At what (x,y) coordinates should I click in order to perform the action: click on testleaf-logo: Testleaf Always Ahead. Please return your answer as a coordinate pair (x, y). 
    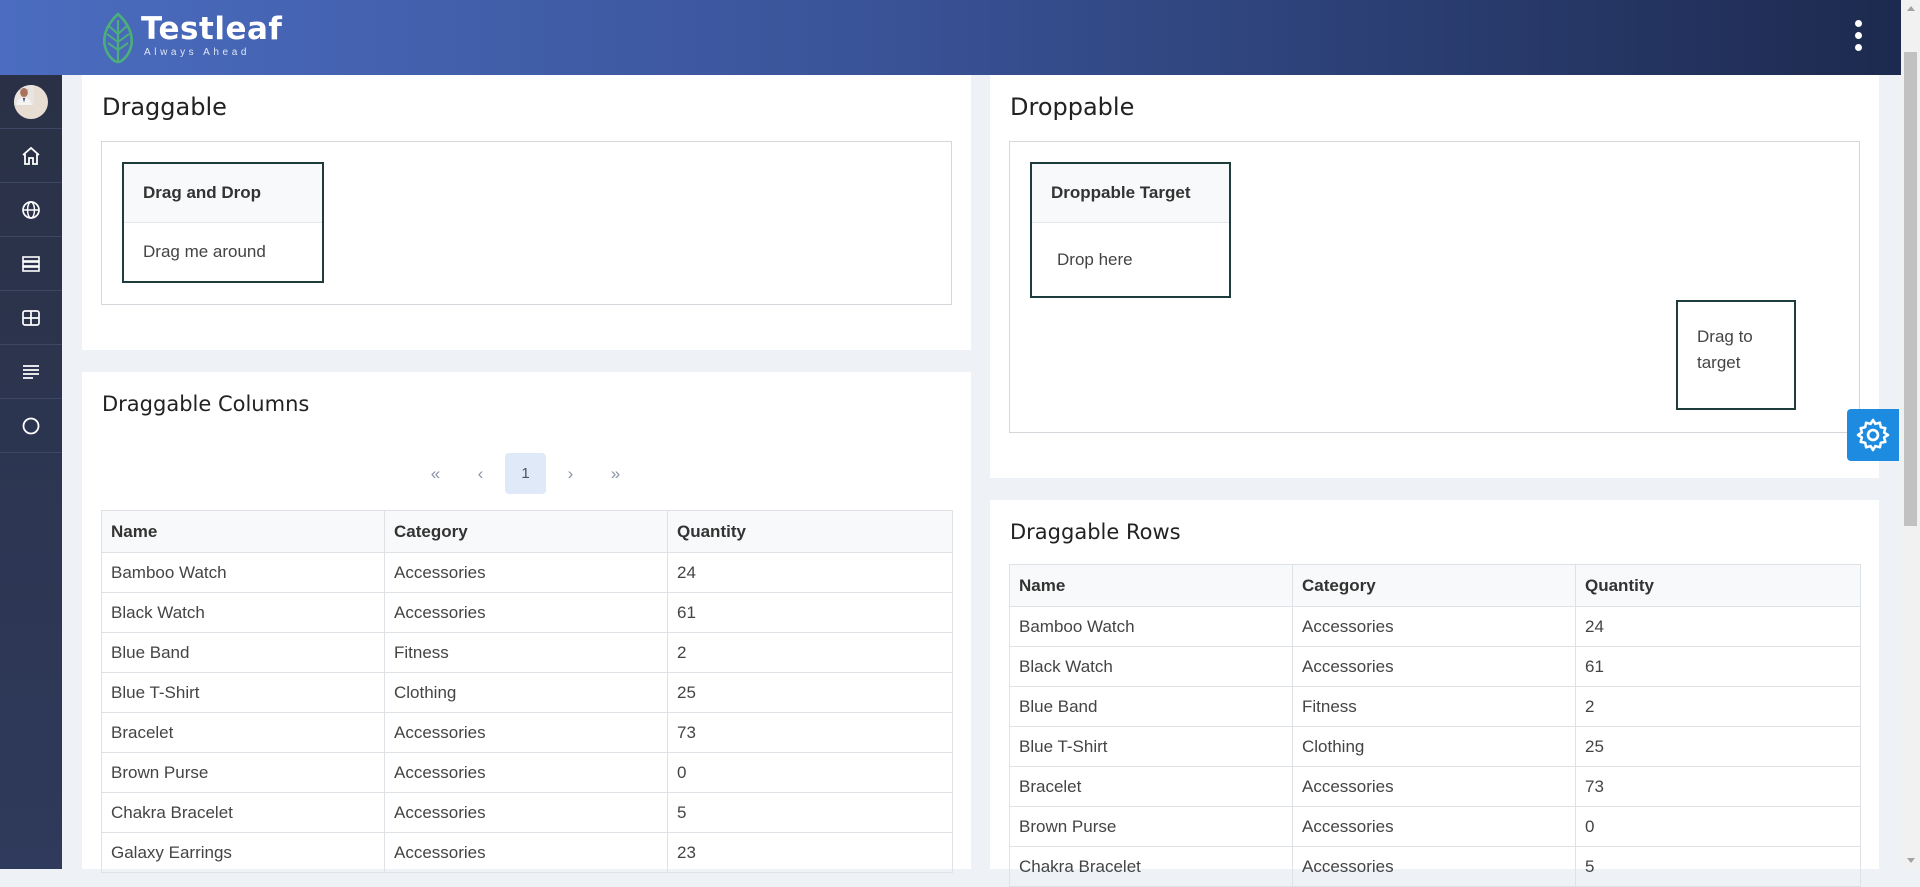
    Looking at the image, I should click on (190, 38).